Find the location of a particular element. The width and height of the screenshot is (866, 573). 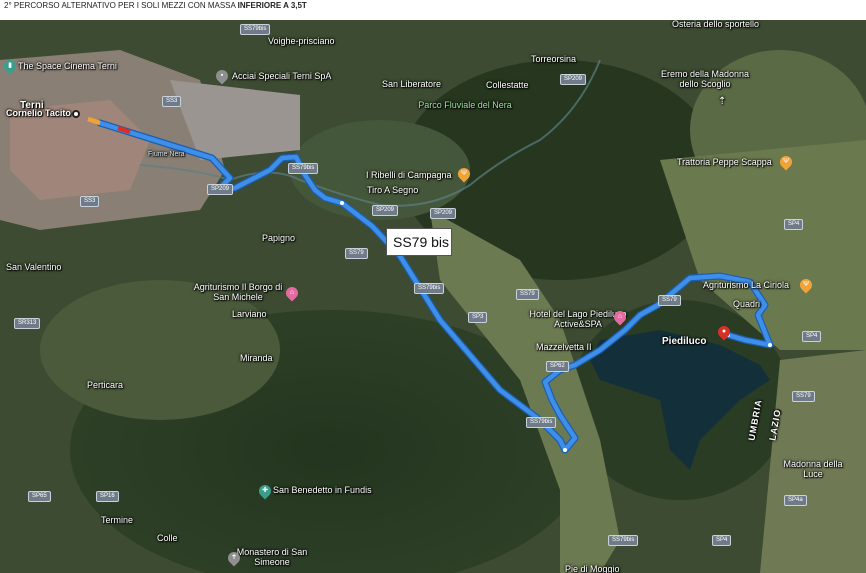

place-label: Madonna della Luce is located at coordinates (813, 469).